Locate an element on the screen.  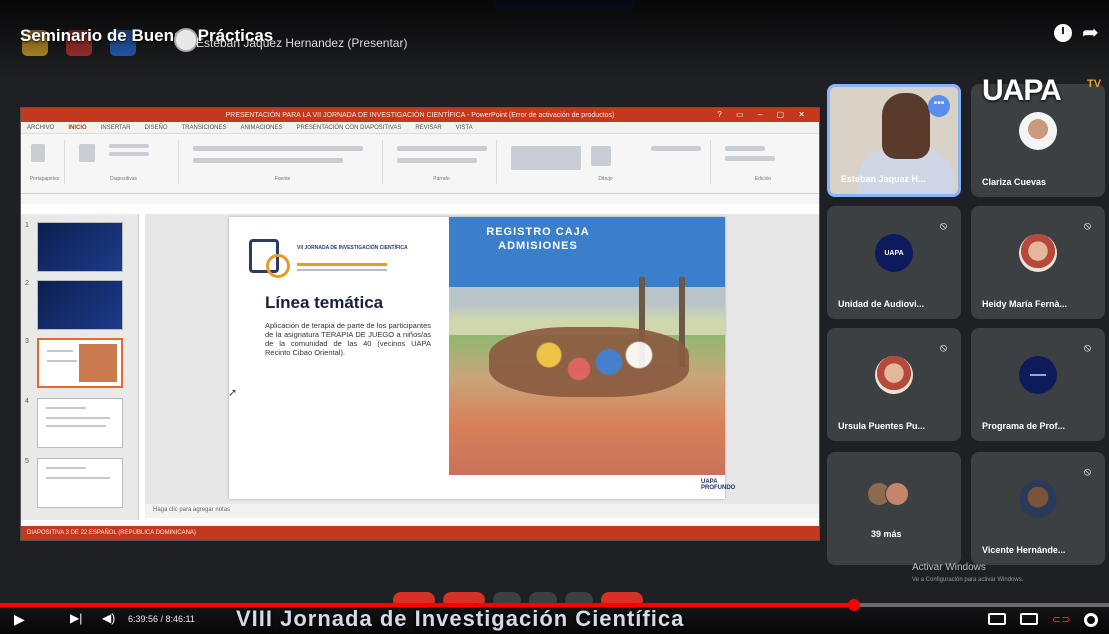
uapa-logo: UAPA is located at coordinates (1022, 90).